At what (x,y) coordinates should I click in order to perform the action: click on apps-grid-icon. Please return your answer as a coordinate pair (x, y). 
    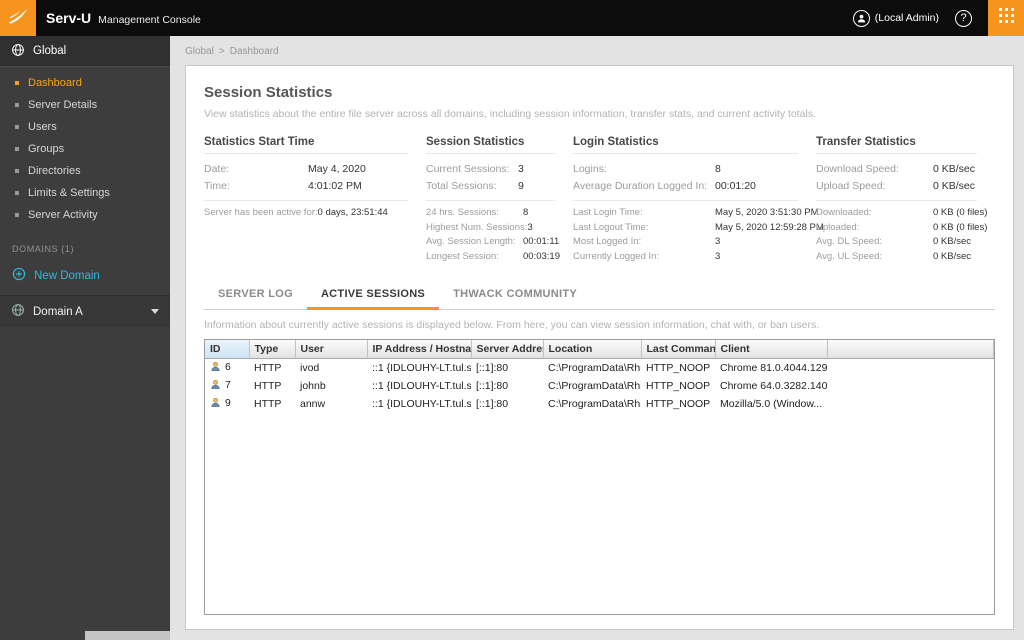
    Looking at the image, I should click on (1006, 18).